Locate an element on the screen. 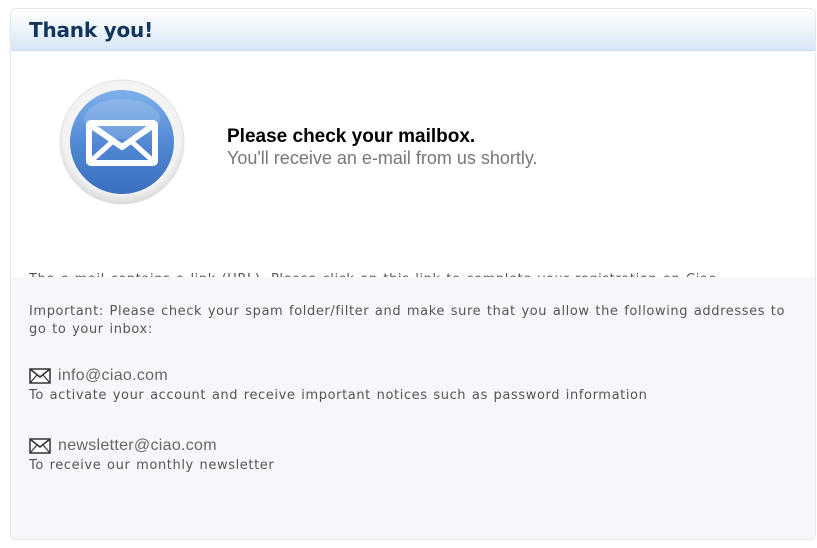  envelope-icon is located at coordinates (122, 142).